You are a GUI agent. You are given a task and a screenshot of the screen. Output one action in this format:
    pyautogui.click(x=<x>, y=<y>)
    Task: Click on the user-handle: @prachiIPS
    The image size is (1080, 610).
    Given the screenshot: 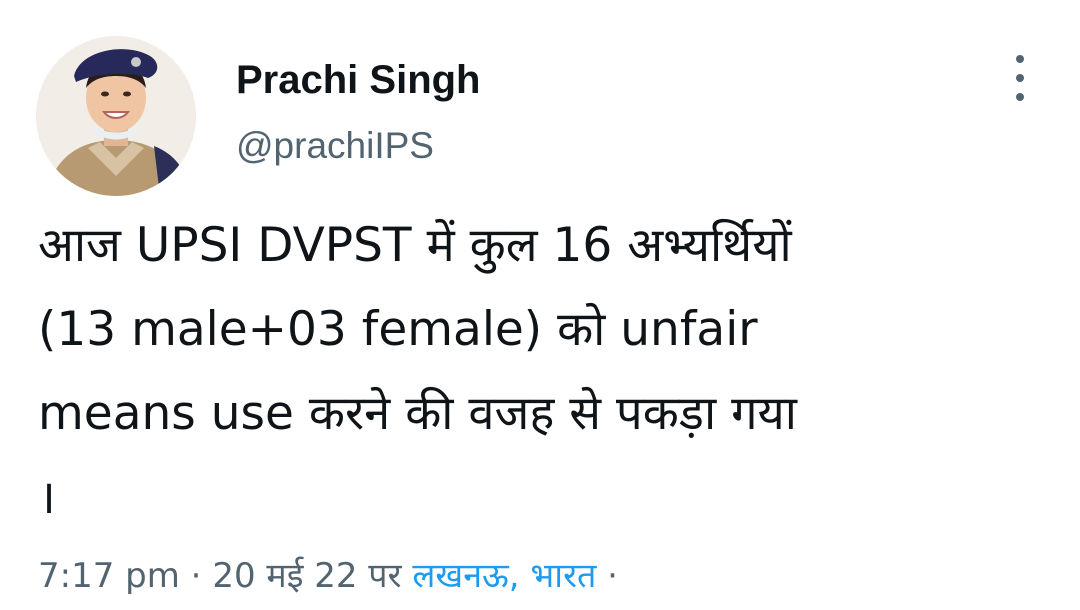 What is the action you would take?
    pyautogui.click(x=335, y=146)
    